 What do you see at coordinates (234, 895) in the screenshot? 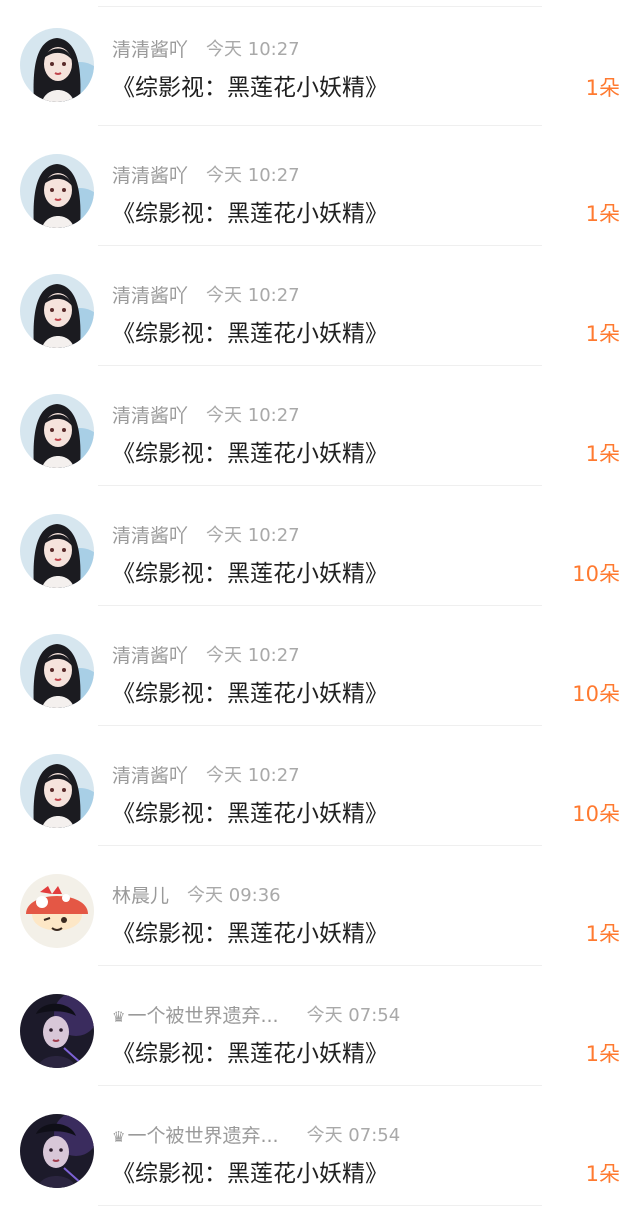
I see `timestamp: 今天 09:36` at bounding box center [234, 895].